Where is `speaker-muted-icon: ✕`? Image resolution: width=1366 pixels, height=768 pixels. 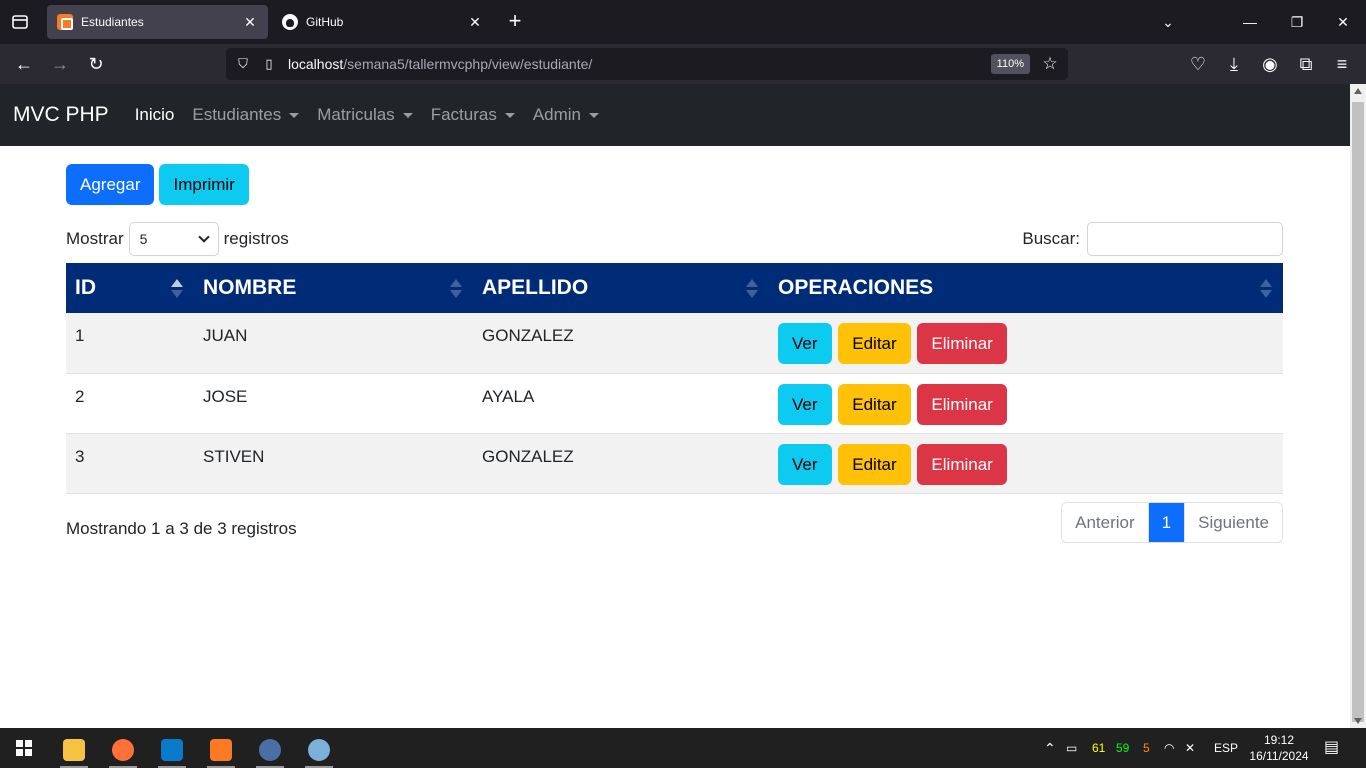 speaker-muted-icon: ✕ is located at coordinates (1190, 748).